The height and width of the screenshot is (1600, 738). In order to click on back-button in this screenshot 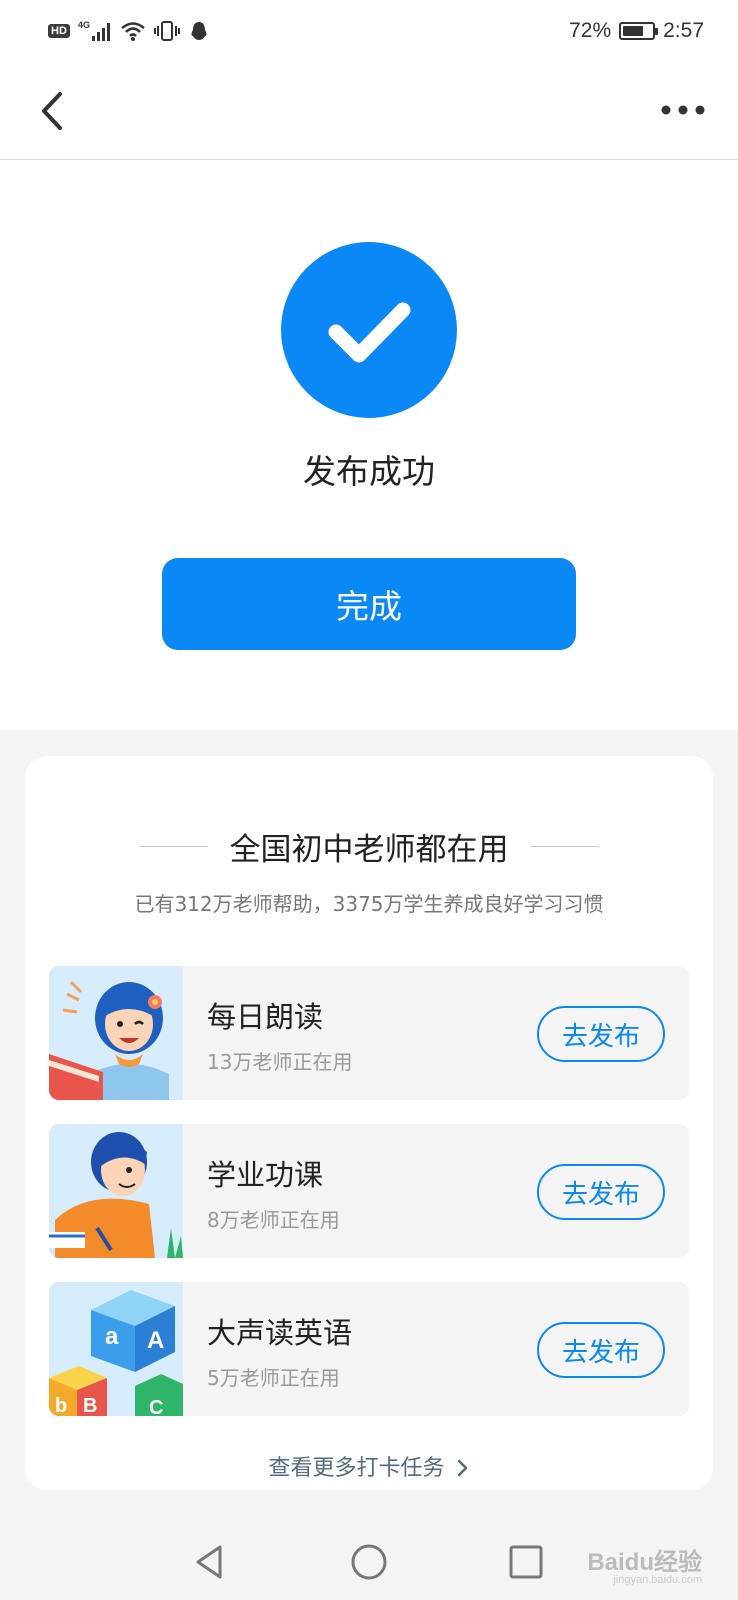, I will do `click(55, 111)`.